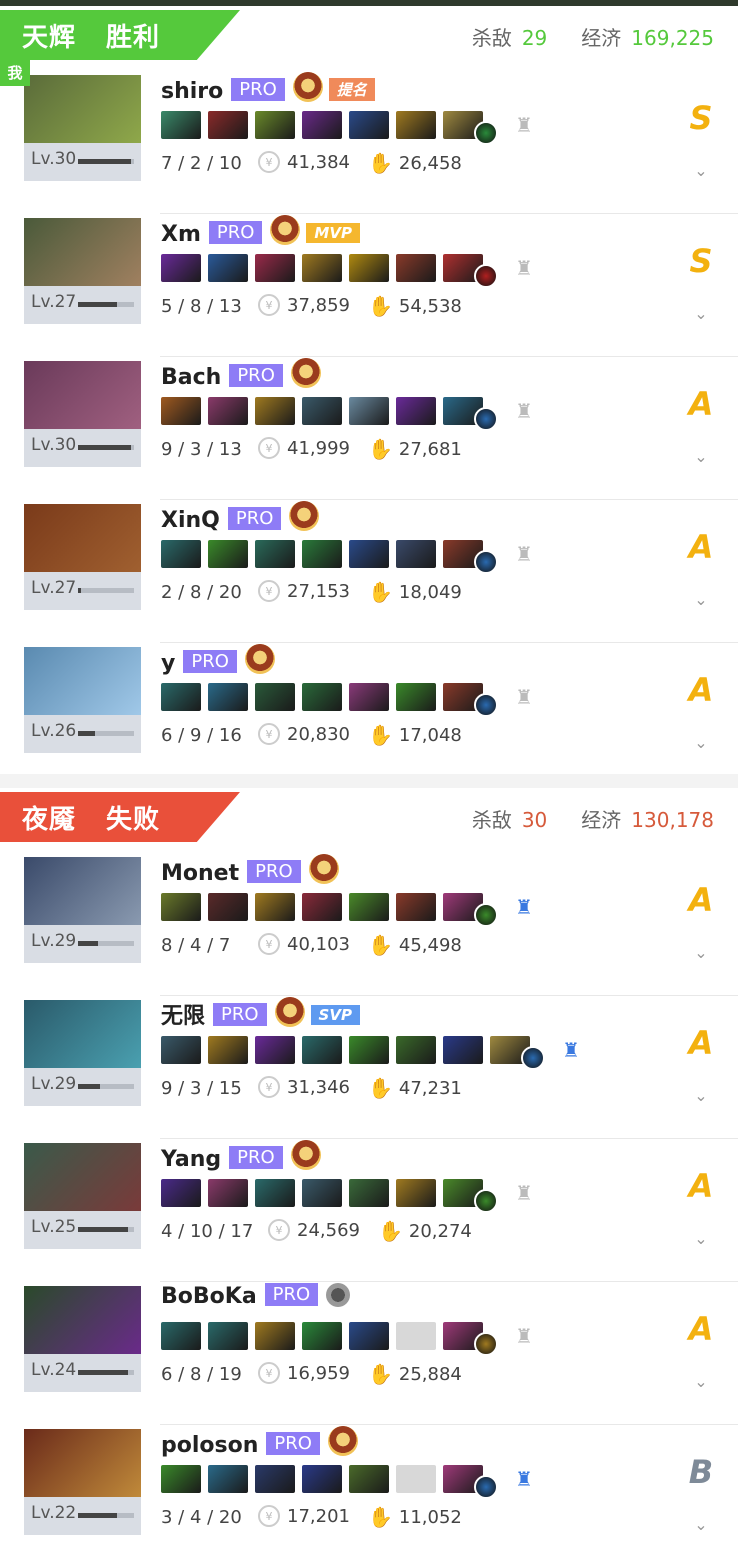 This screenshot has width=738, height=1556. What do you see at coordinates (191, 377) in the screenshot?
I see `player-name: Bach` at bounding box center [191, 377].